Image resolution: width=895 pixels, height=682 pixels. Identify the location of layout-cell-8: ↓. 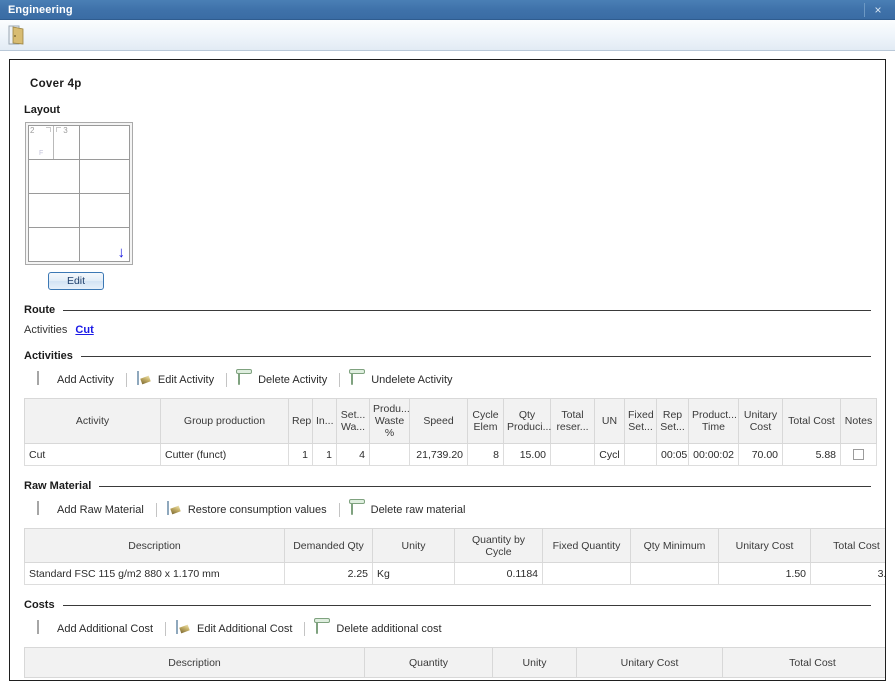
(104, 244).